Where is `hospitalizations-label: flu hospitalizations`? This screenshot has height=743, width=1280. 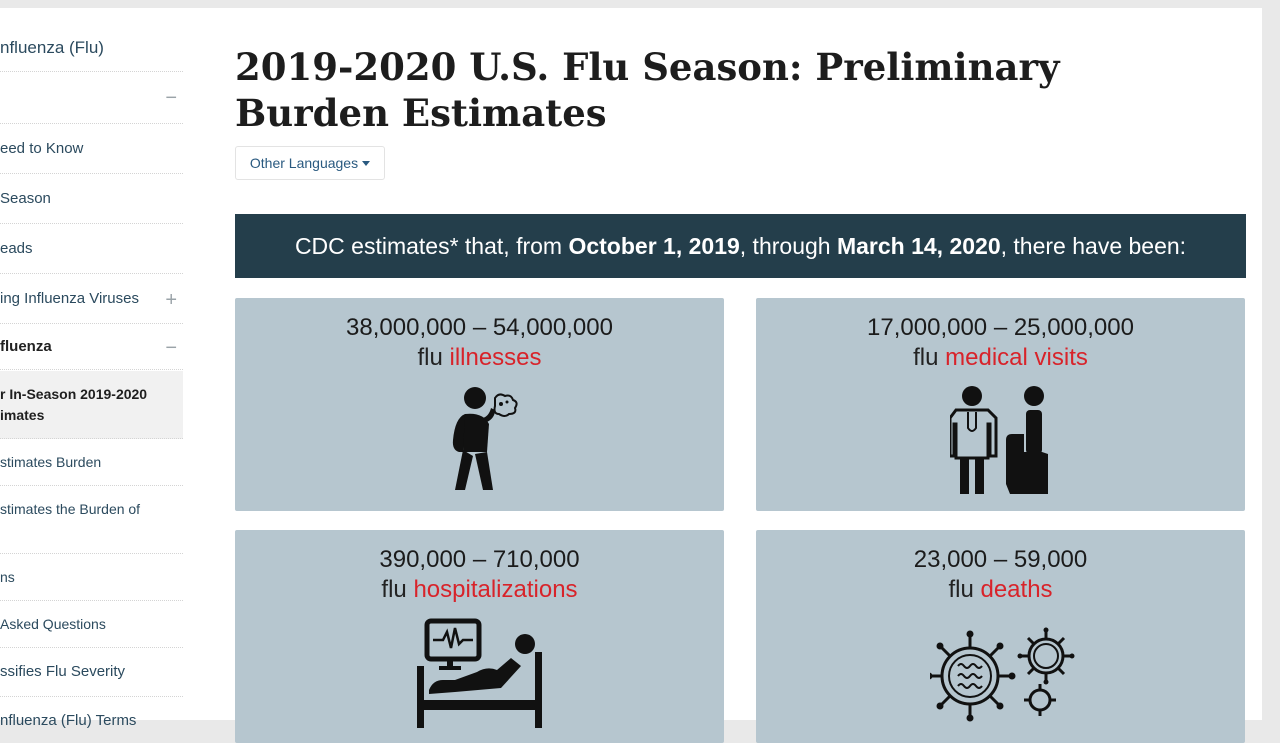
hospitalizations-label: flu hospitalizations is located at coordinates (479, 590).